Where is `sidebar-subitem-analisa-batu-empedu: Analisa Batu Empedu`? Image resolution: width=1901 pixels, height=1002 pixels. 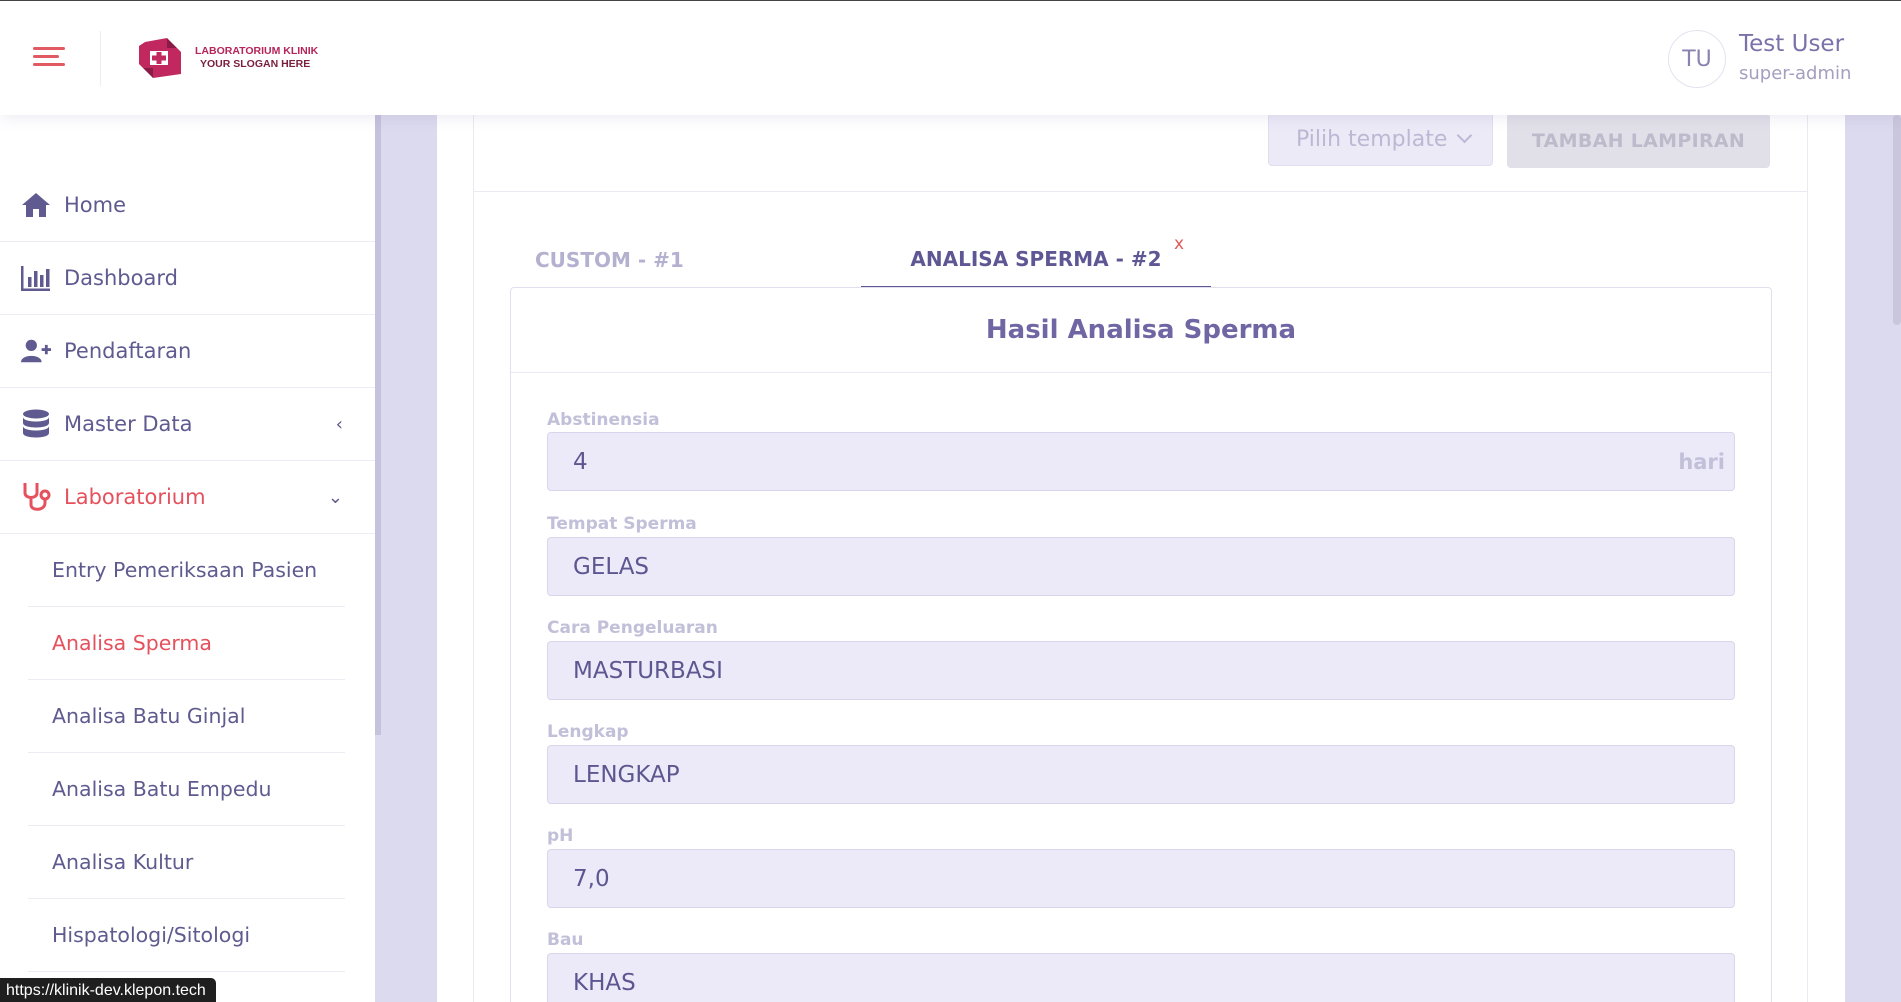 sidebar-subitem-analisa-batu-empedu: Analisa Batu Empedu is located at coordinates (186, 789).